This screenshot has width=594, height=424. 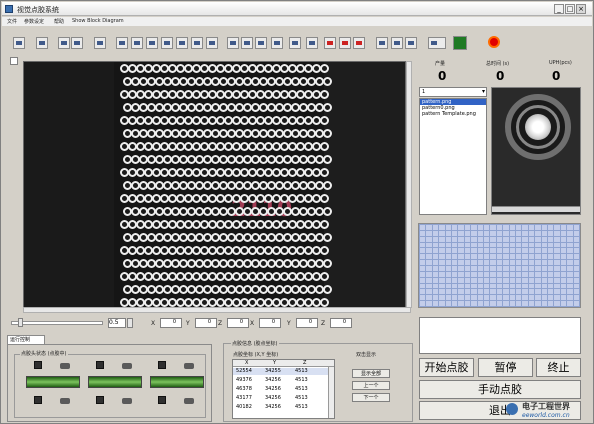 What do you see at coordinates (34, 21) in the screenshot?
I see `menu-settings: 参数设定` at bounding box center [34, 21].